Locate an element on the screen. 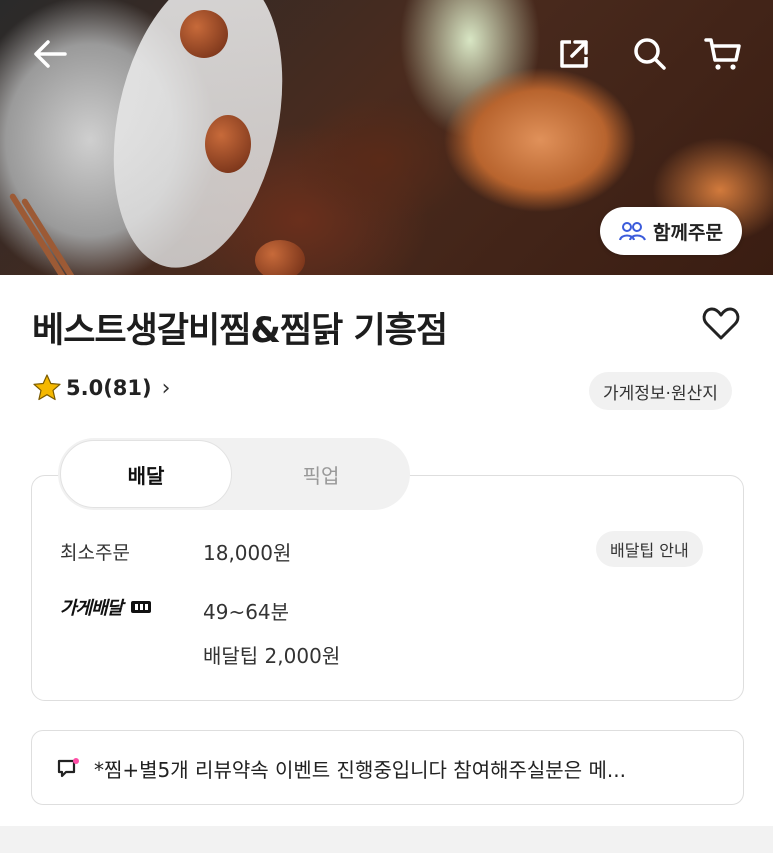 This screenshot has width=773, height=853. star-icon is located at coordinates (47, 387).